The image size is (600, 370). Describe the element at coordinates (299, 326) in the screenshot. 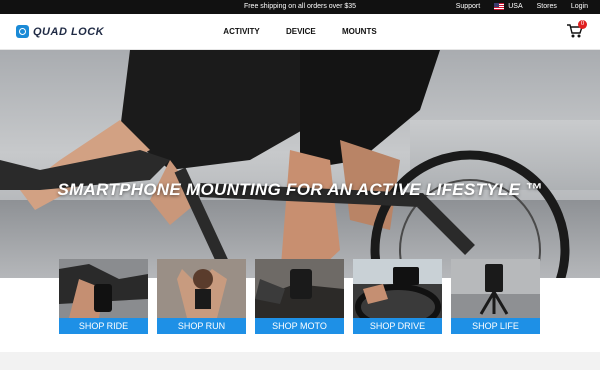

I see `shop-moto-label: SHOP MOTO` at that location.